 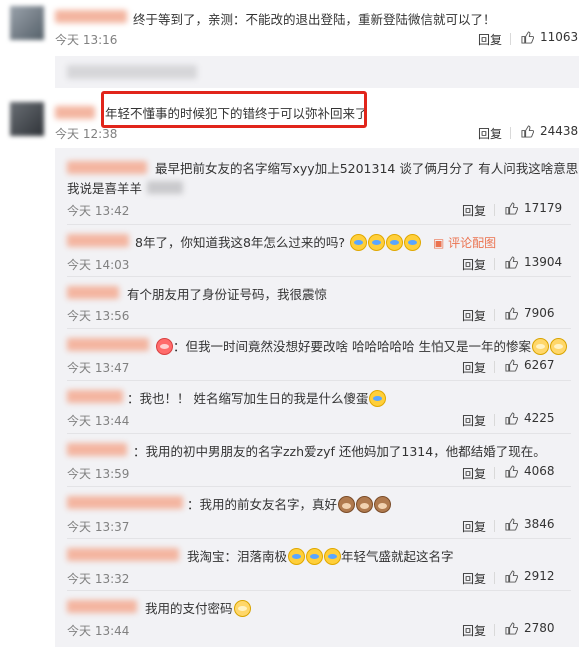 What do you see at coordinates (98, 368) in the screenshot?
I see `reply-time: 今天 13:47` at bounding box center [98, 368].